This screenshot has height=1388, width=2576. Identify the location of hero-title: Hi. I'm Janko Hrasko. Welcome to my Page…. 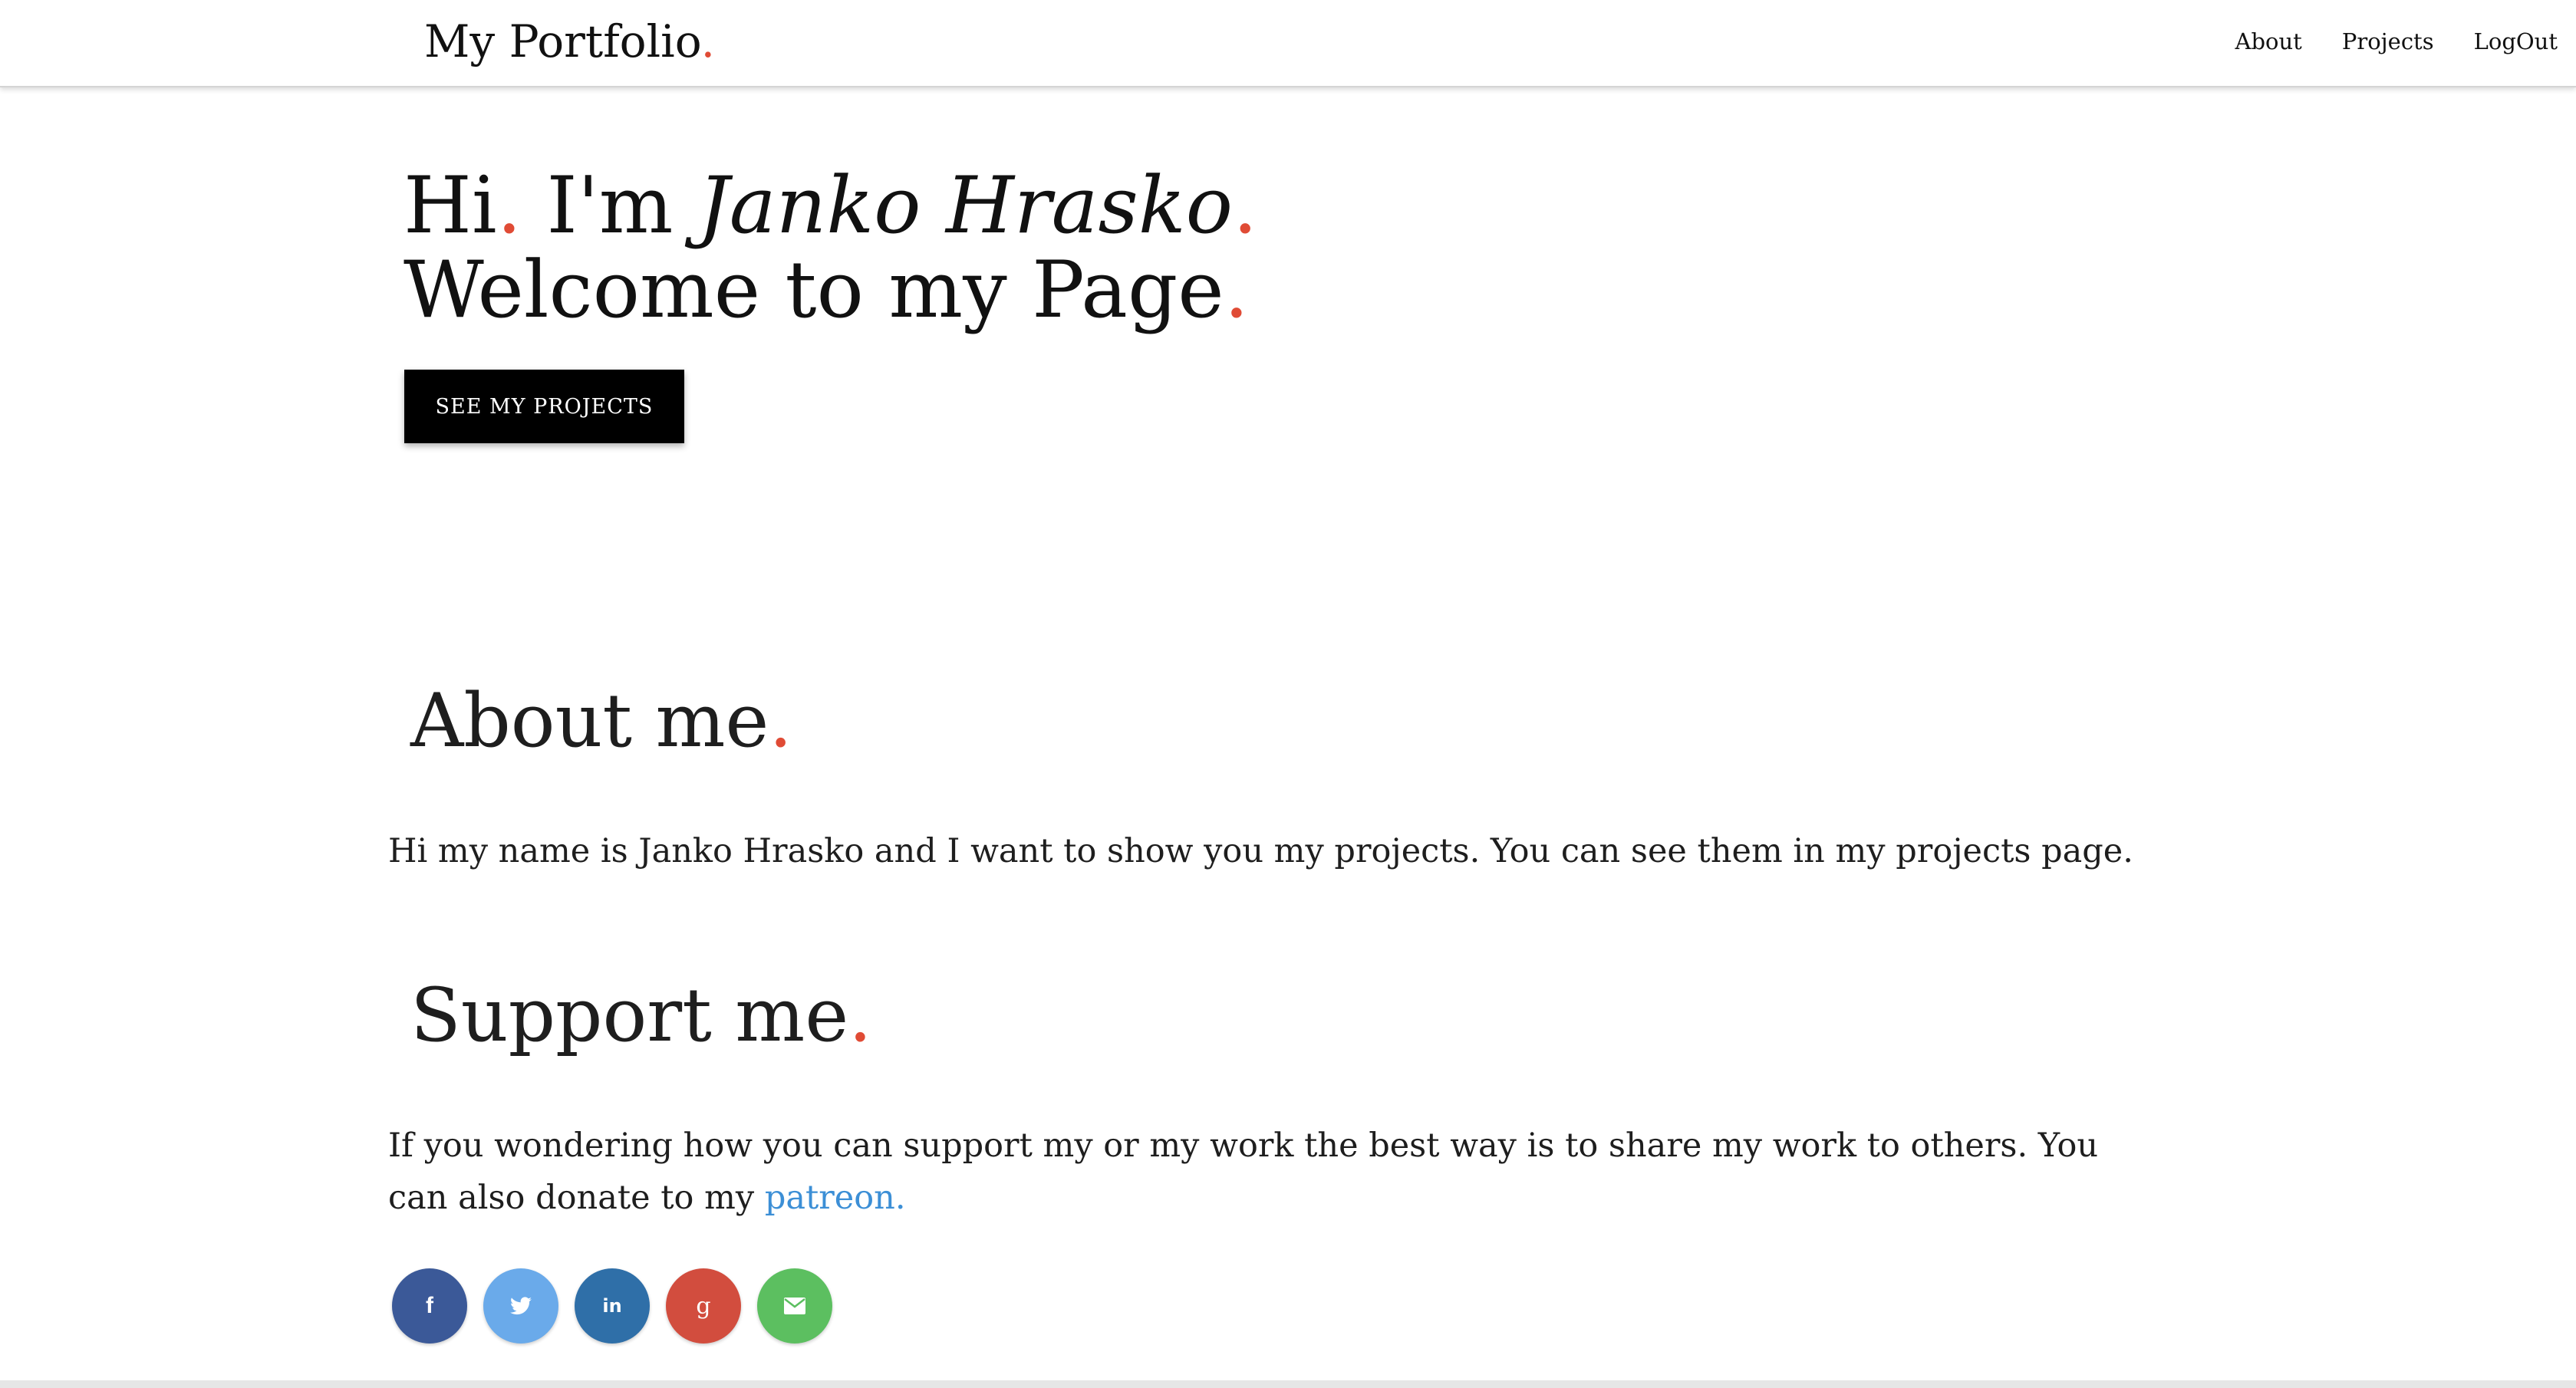
(830, 248).